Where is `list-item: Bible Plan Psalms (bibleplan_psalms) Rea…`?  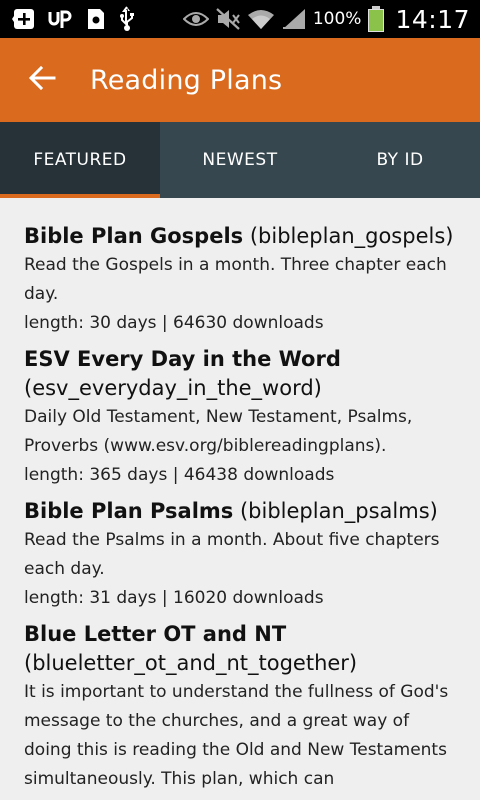 list-item: Bible Plan Psalms (bibleplan_psalms) Rea… is located at coordinates (240, 555).